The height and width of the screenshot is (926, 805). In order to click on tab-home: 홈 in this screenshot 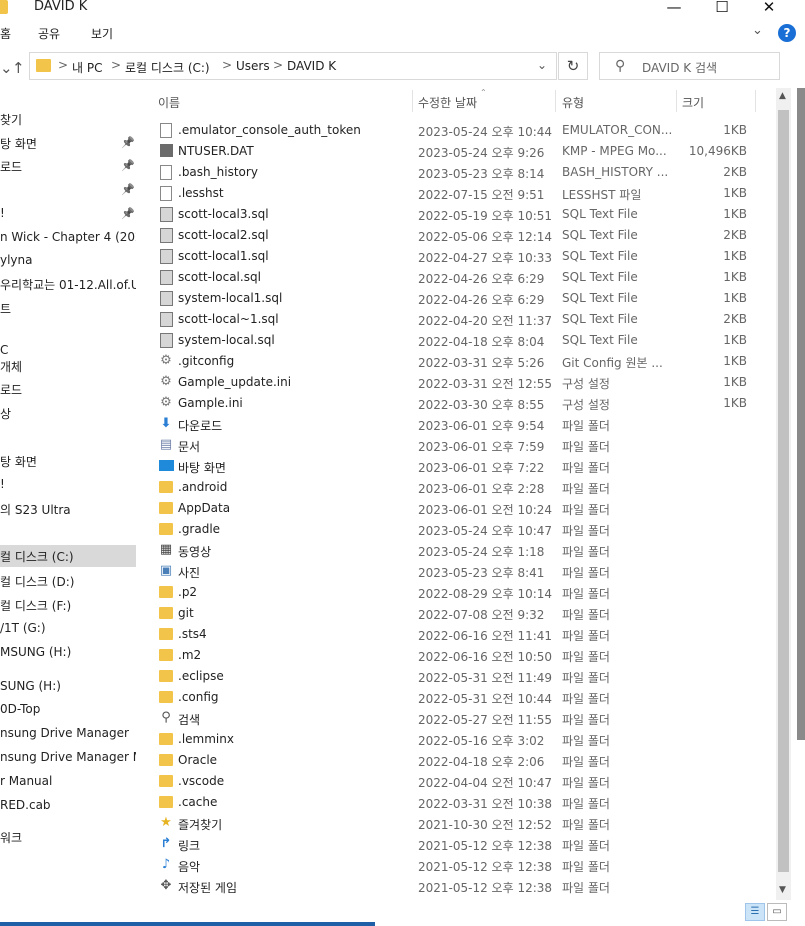, I will do `click(5, 33)`.